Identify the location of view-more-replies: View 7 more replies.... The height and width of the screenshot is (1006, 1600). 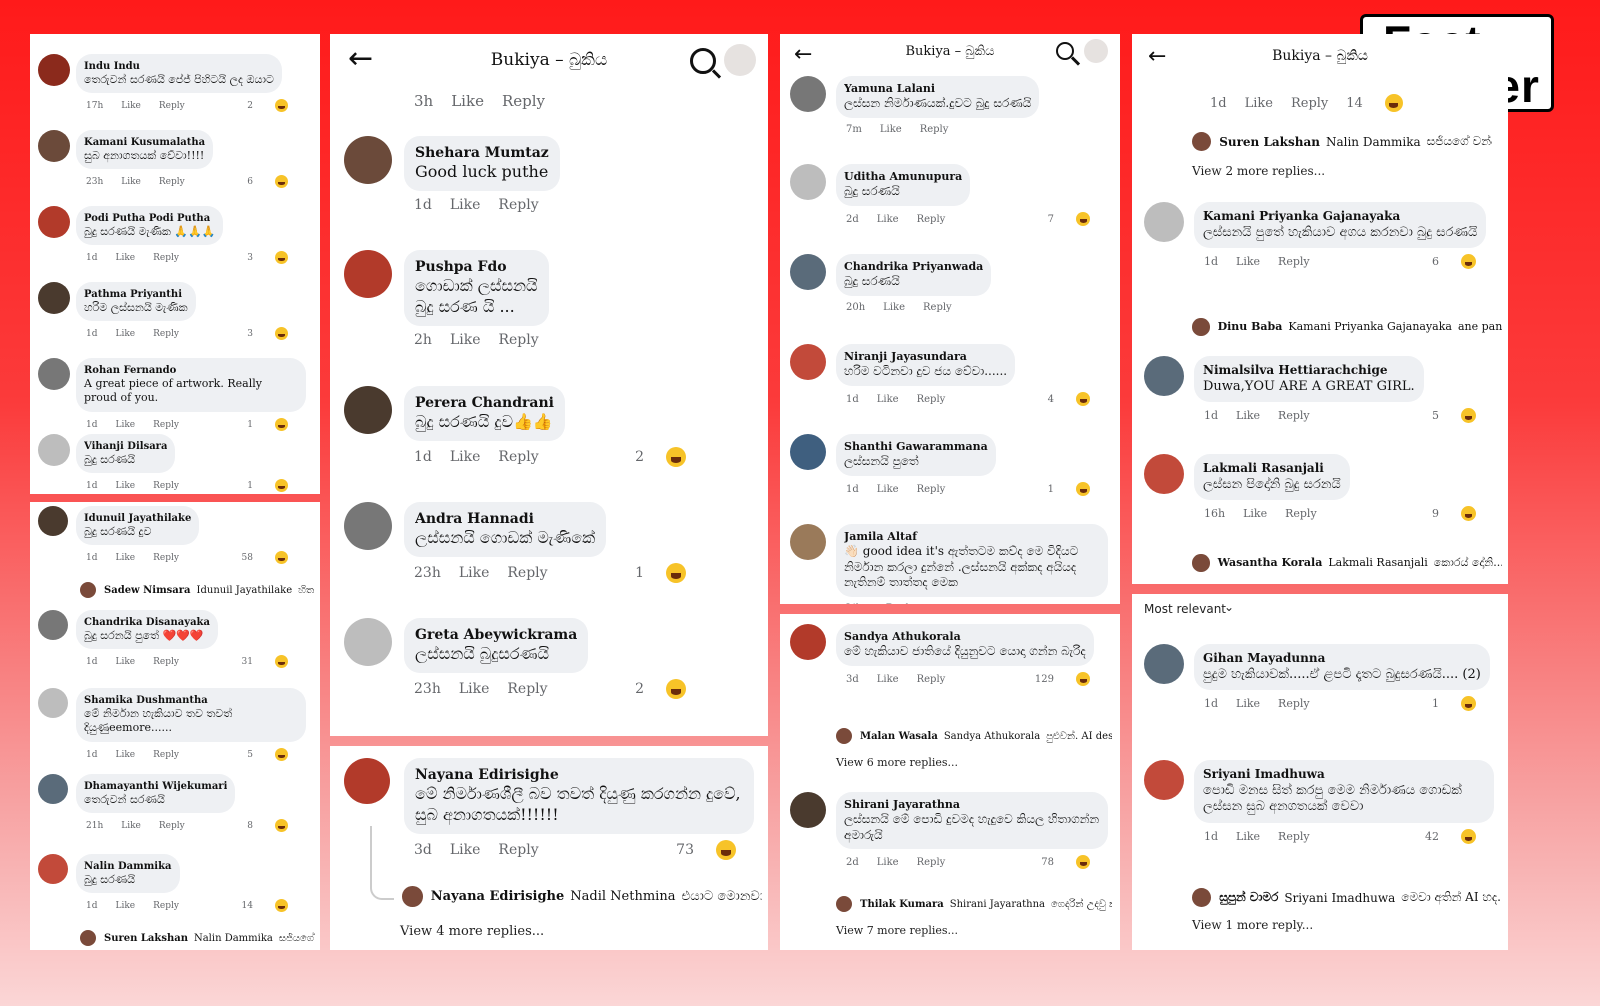
(897, 930).